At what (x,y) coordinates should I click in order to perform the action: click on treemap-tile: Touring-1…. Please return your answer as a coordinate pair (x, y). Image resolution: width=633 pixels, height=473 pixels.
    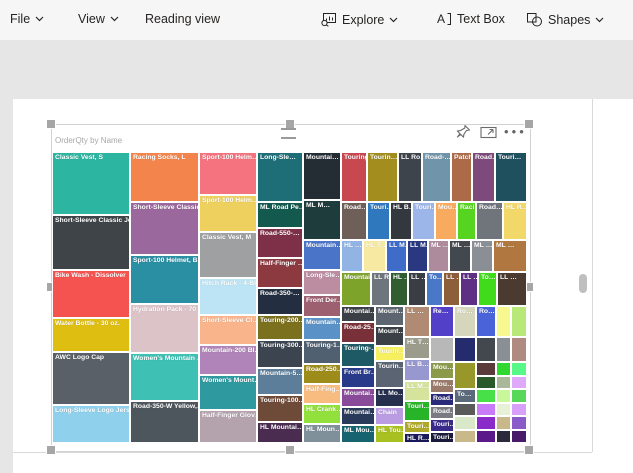
    Looking at the image, I should click on (322, 352).